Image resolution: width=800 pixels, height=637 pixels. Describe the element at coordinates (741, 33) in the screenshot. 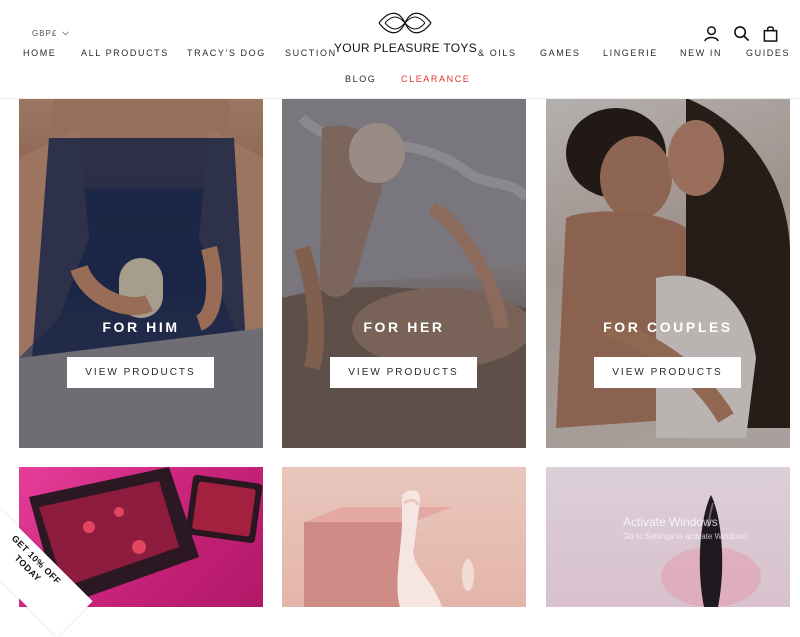

I see `search-icon` at that location.